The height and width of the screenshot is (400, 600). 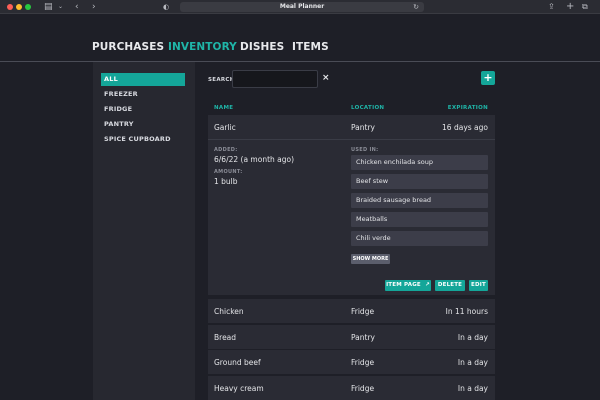 I want to click on row-name: Ground beef, so click(x=237, y=362).